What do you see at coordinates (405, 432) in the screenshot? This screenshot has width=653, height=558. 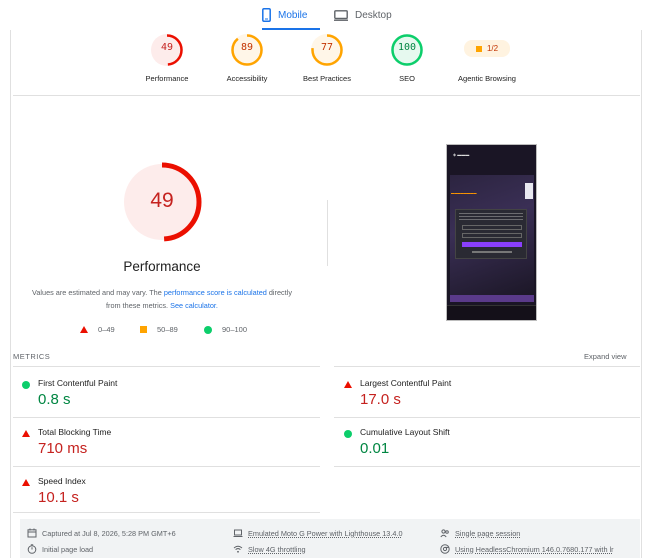 I see `metric-name: Cumulative Layout Shift` at bounding box center [405, 432].